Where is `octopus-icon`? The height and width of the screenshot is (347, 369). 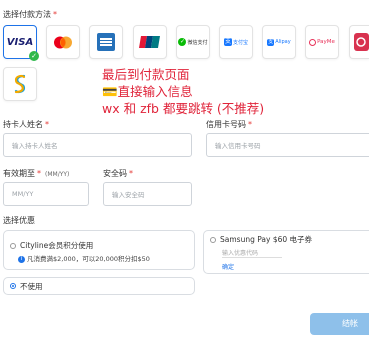 octopus-icon is located at coordinates (361, 42).